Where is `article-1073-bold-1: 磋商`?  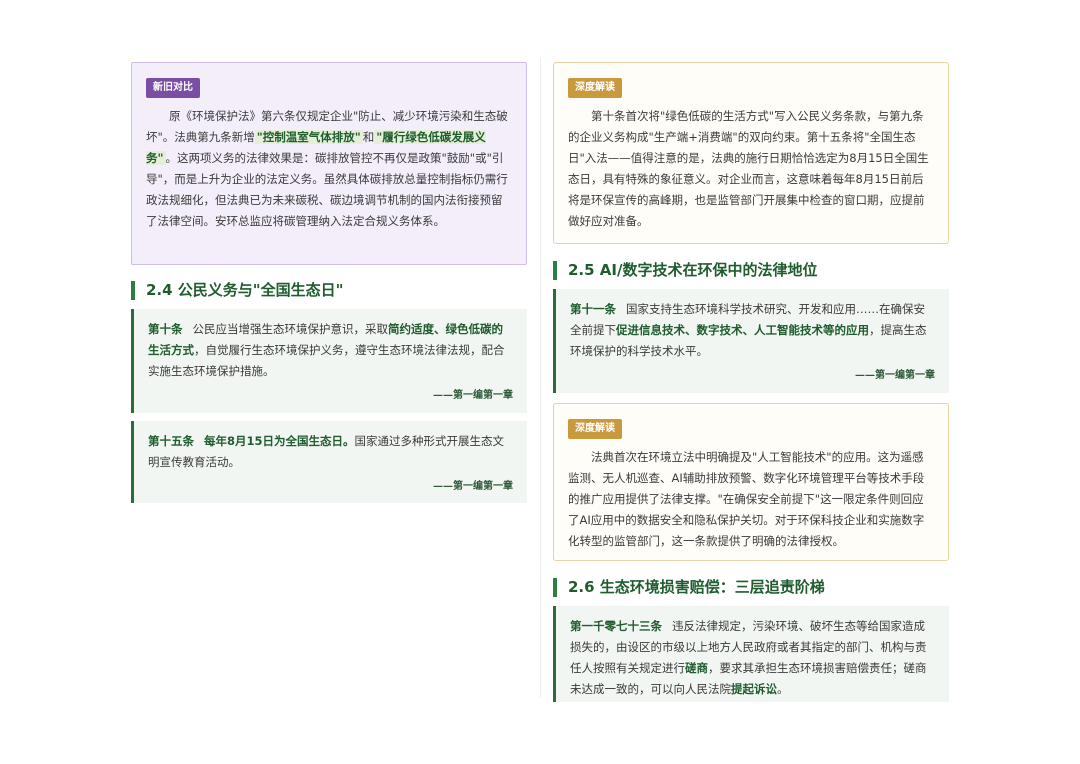 article-1073-bold-1: 磋商 is located at coordinates (696, 668).